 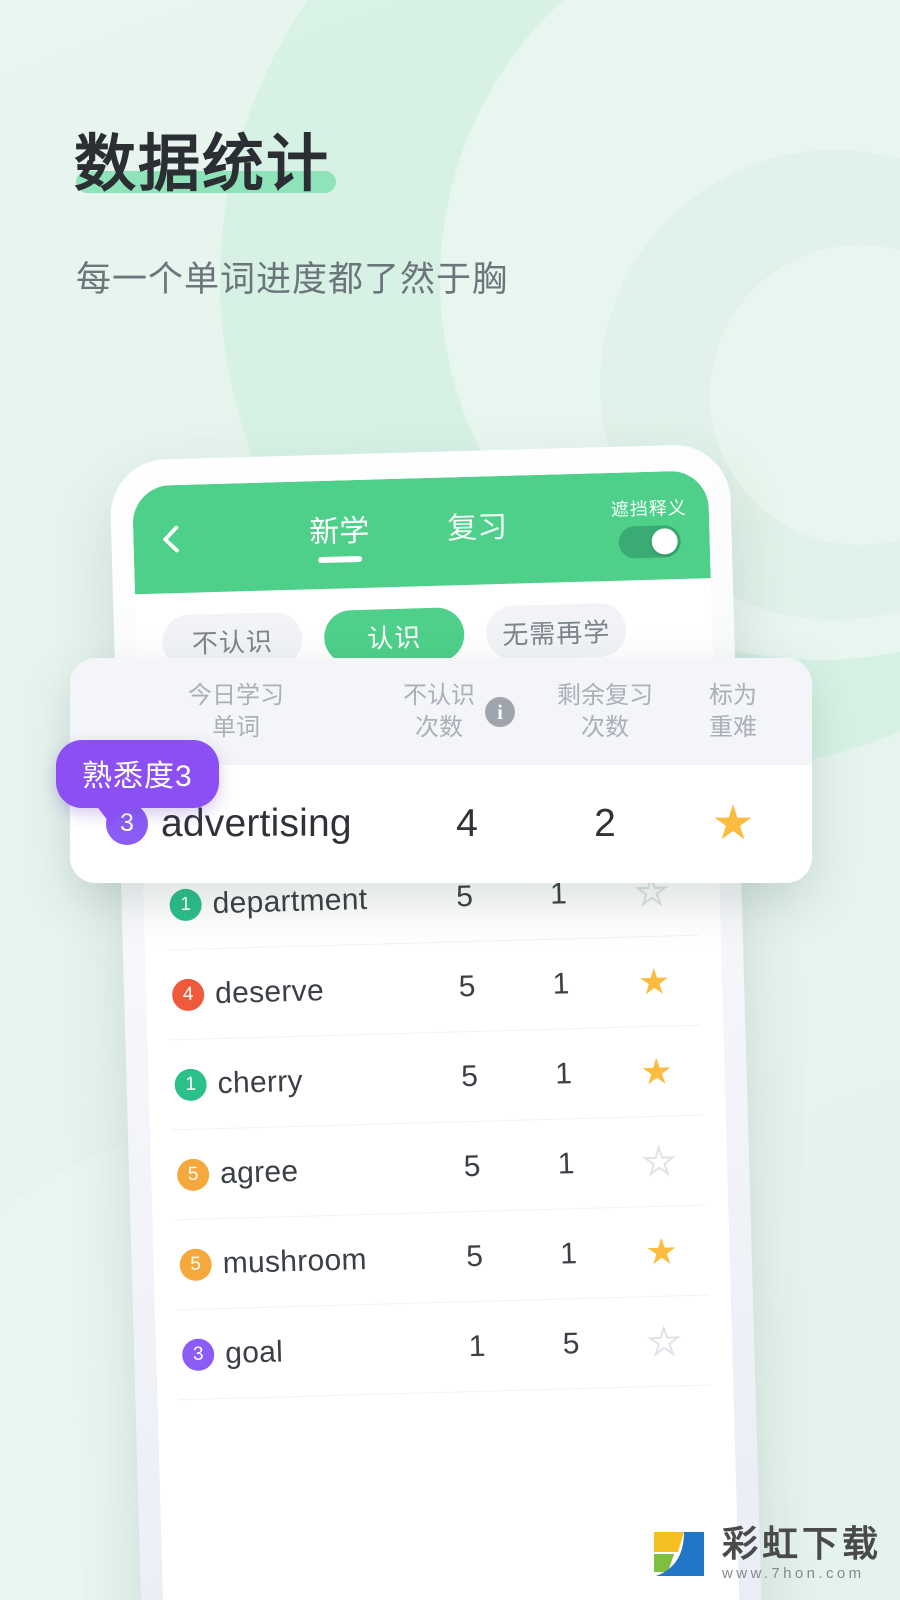 What do you see at coordinates (679, 1553) in the screenshot?
I see `rainbow-logo-icon` at bounding box center [679, 1553].